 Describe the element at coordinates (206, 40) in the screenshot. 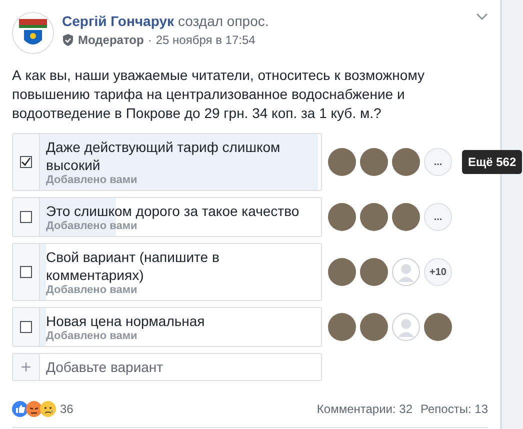

I see `post-time: 25 ноября в 17:54` at that location.